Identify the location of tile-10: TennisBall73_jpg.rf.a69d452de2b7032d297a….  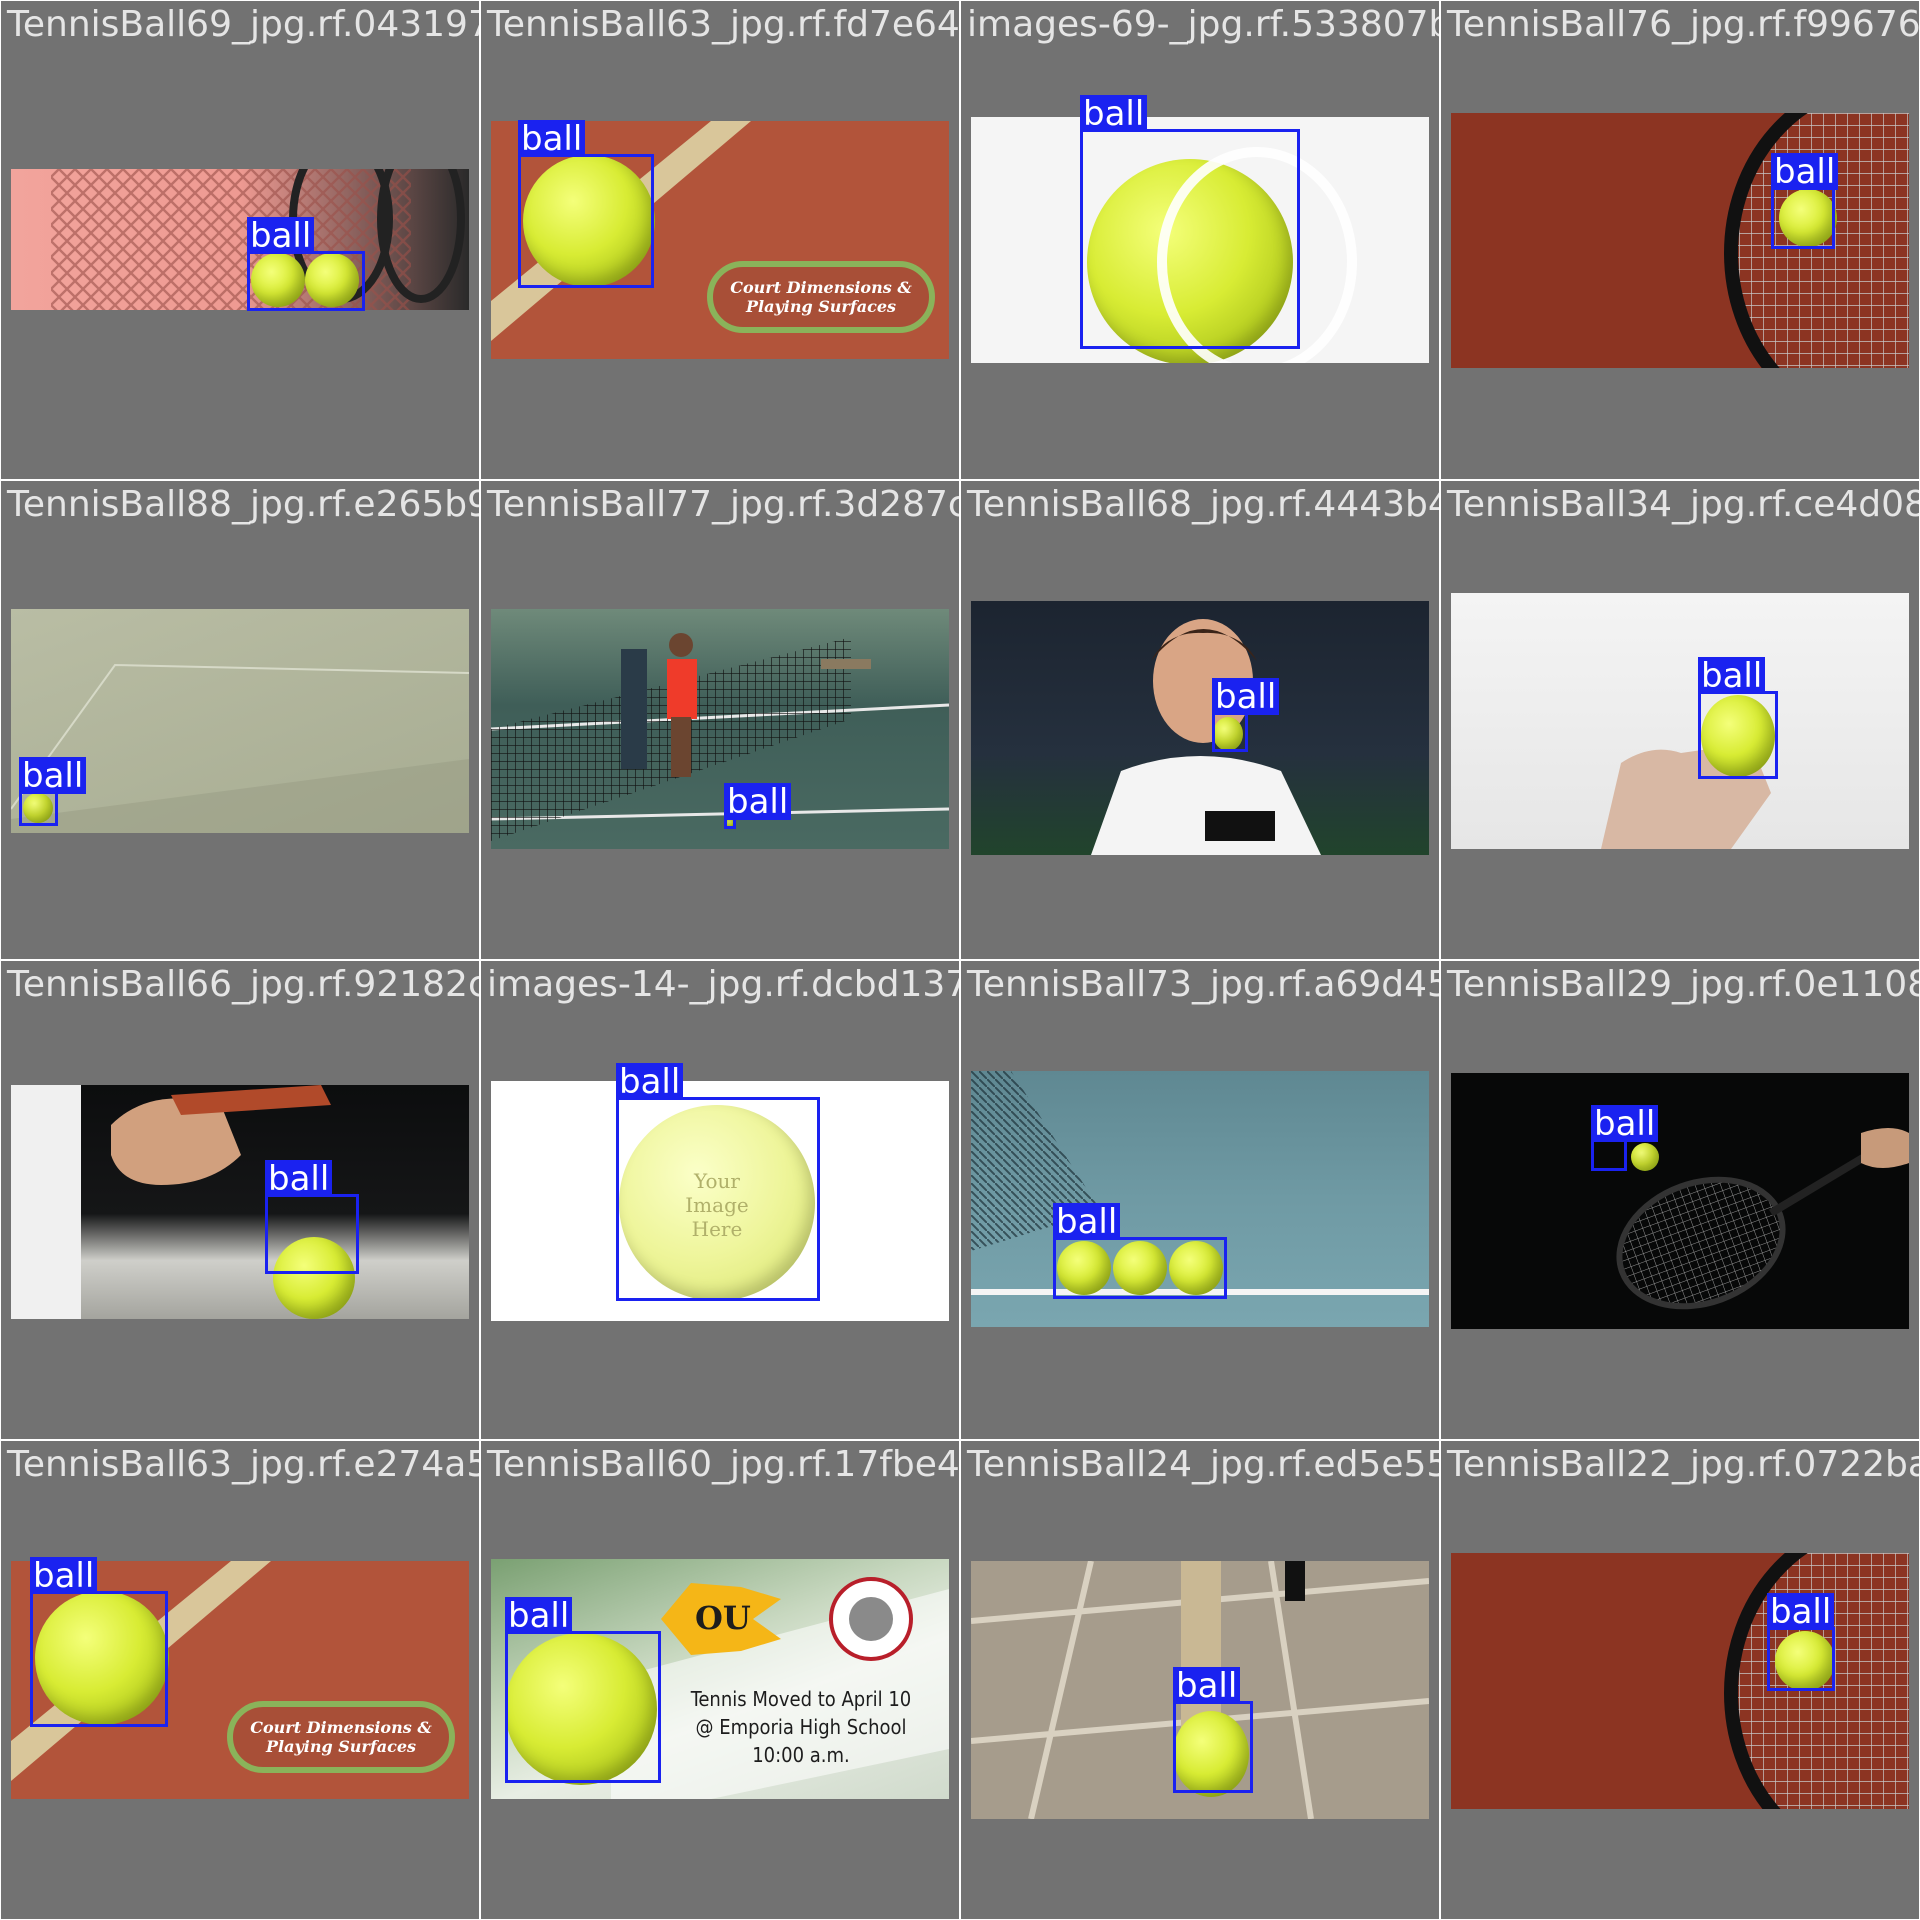
(1200, 1200).